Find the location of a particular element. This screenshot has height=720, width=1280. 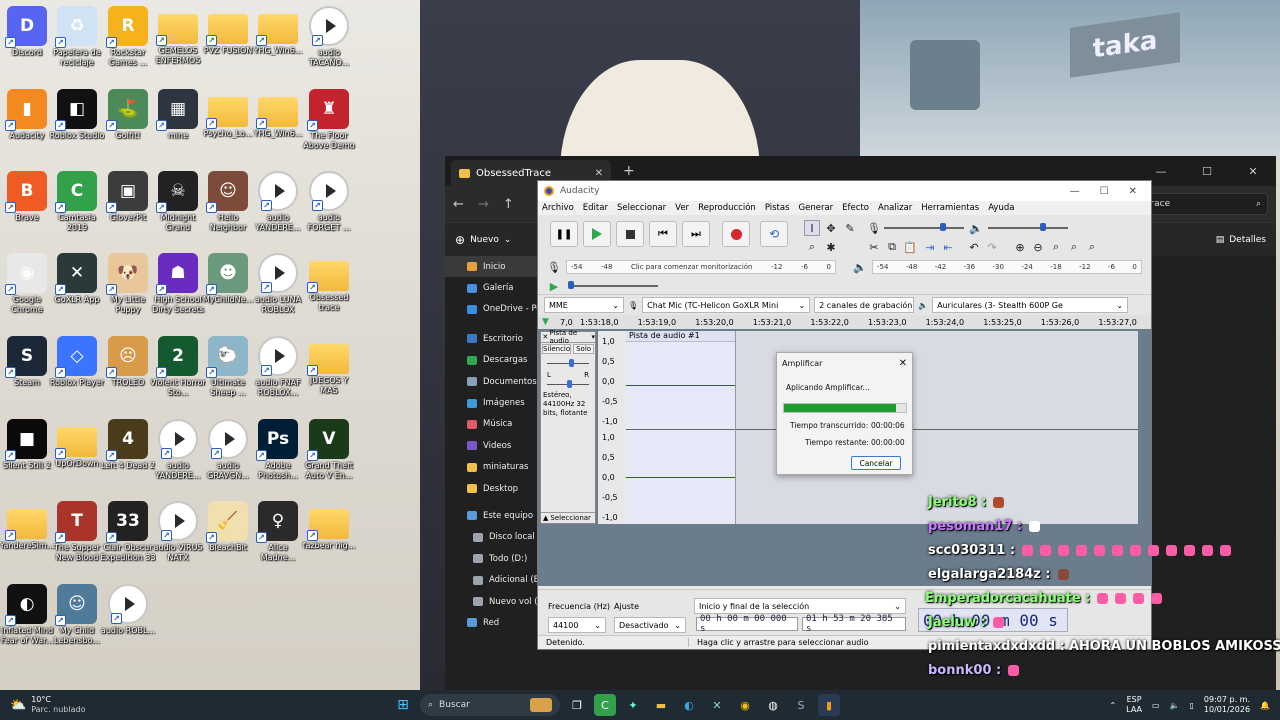

sidebar-item: Adicional (E:) is located at coordinates (493, 579).